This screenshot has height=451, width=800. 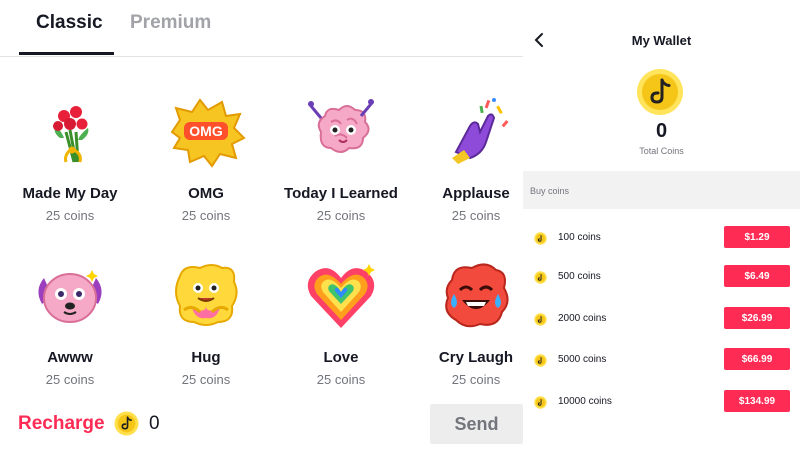 I want to click on package-price-button: $6.49, so click(x=757, y=276).